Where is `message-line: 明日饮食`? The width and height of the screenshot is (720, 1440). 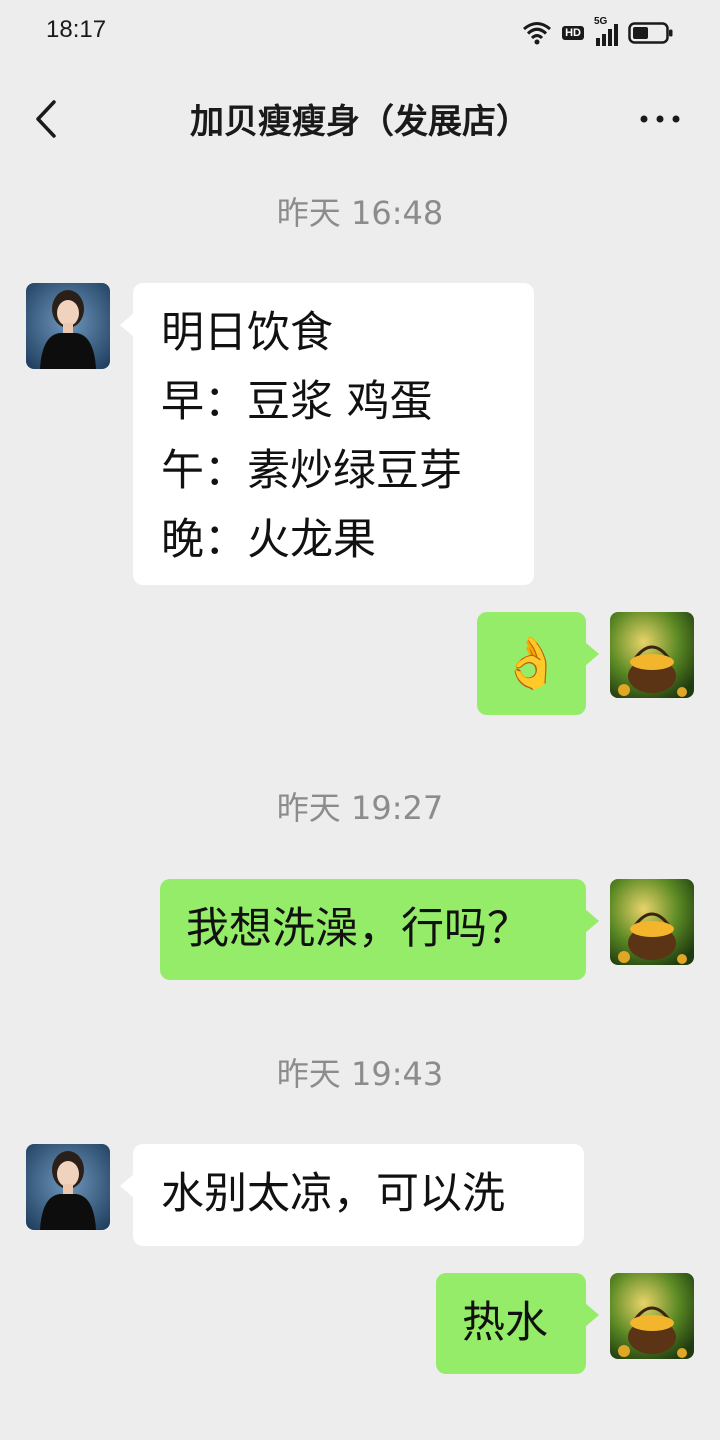
message-line: 明日饮食 is located at coordinates (247, 333).